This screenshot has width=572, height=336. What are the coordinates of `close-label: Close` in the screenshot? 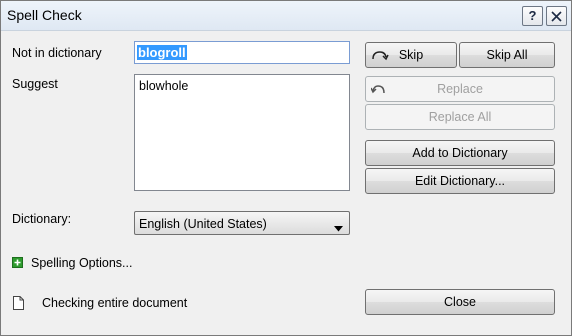 It's located at (460, 302).